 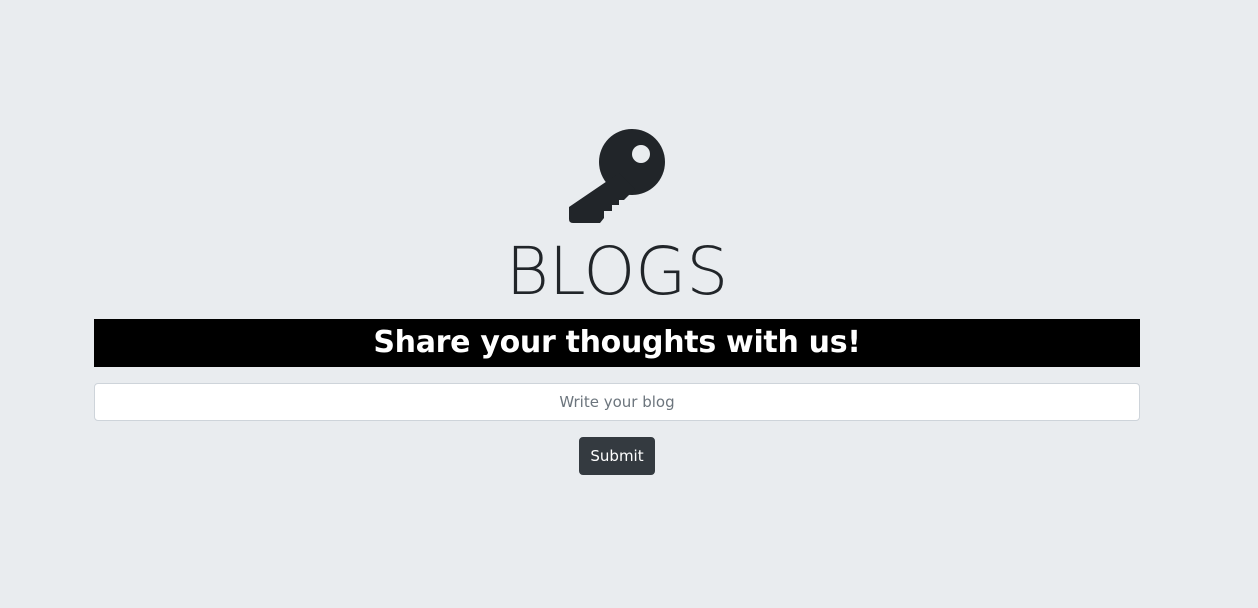 I want to click on banner-text: Share your thoughts with us!, so click(x=617, y=342).